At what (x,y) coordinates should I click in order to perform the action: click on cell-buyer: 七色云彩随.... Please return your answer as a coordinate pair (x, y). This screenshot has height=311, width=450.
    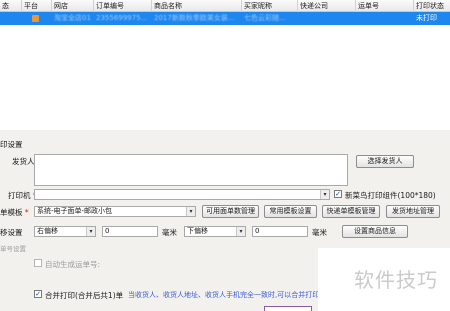
    Looking at the image, I should click on (265, 18).